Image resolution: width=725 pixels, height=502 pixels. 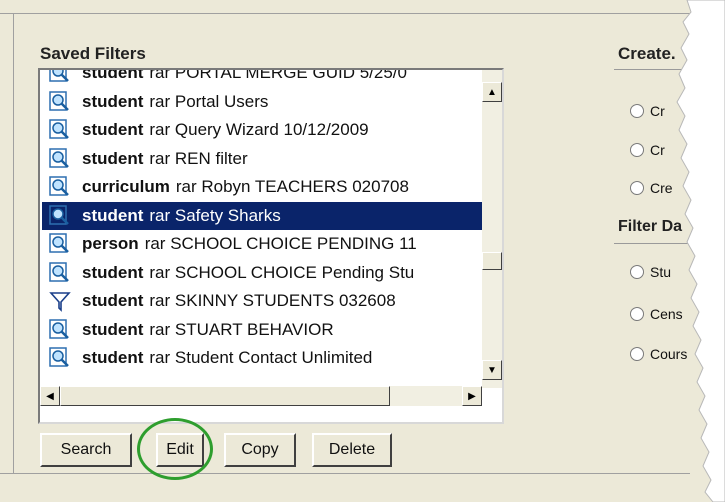 I want to click on filter-name-label: rar SCHOOL CHOICE Pending Stu, so click(x=282, y=272).